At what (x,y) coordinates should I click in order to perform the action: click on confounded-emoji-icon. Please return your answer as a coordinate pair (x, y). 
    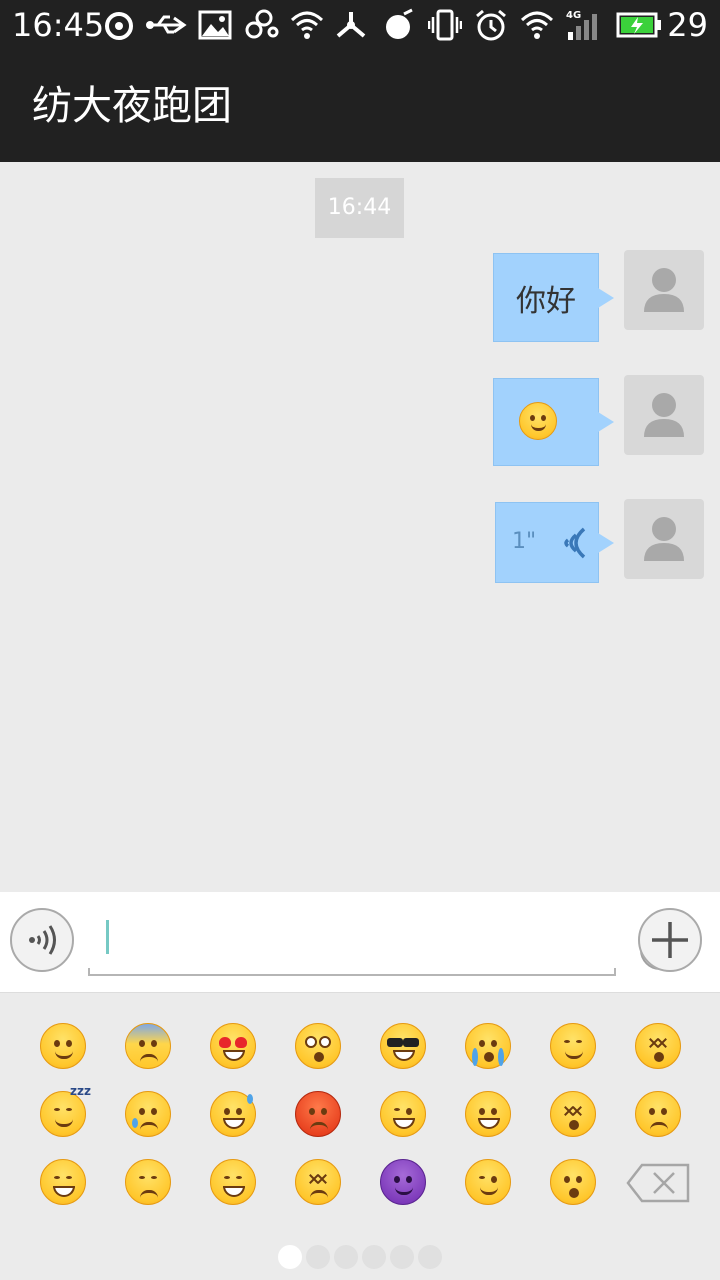
    Looking at the image, I should click on (318, 1182).